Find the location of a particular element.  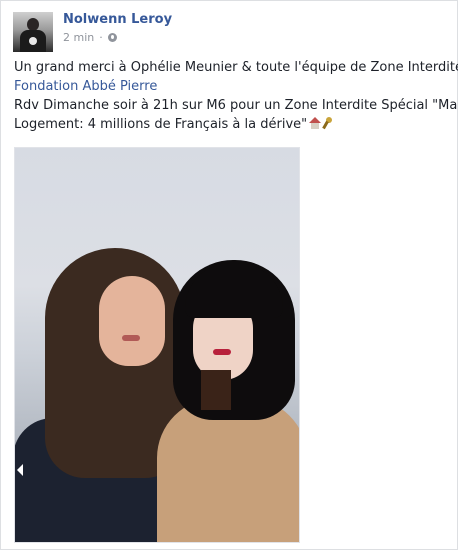

woman-right-scarf is located at coordinates (216, 390).